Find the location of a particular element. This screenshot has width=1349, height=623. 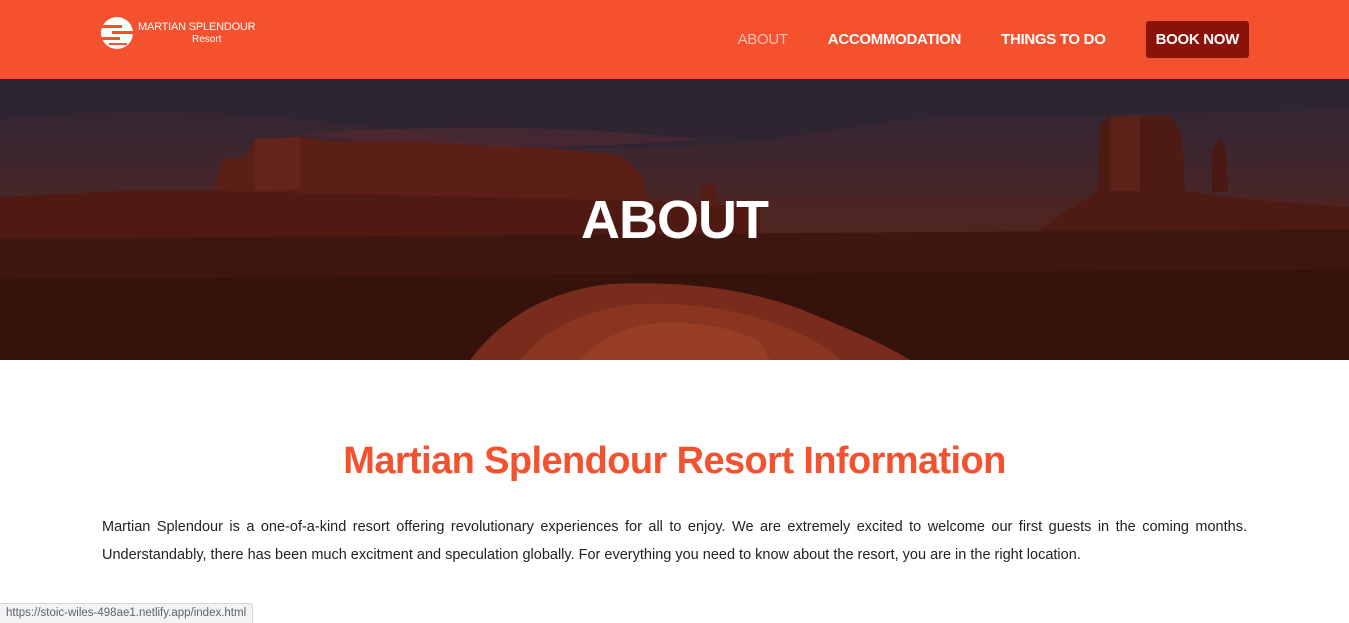

nav-about: ABOUT is located at coordinates (763, 39).